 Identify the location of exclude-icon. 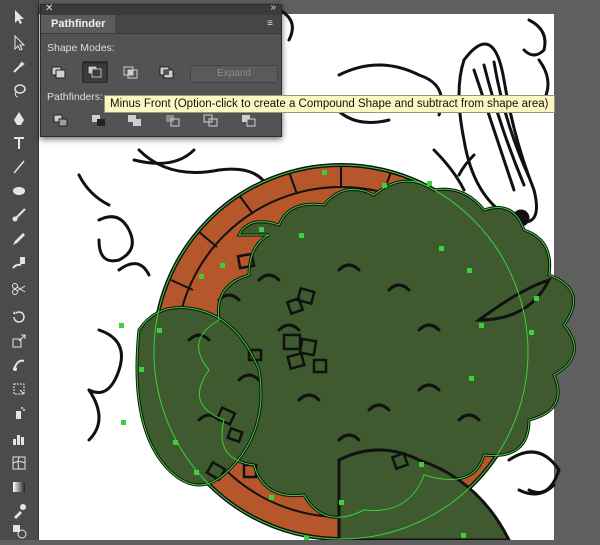
(166, 72).